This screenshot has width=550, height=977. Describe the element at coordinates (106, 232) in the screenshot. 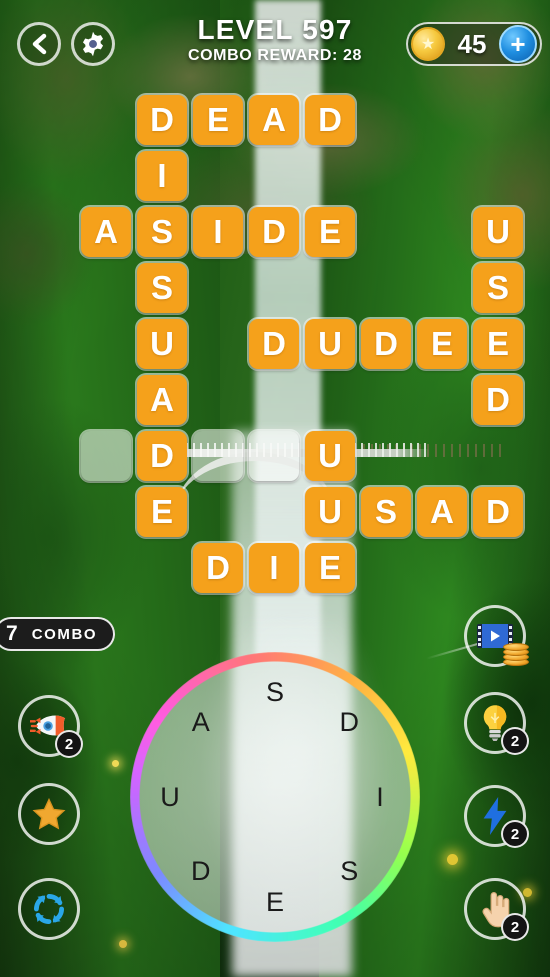

I see `grid-cell: A` at that location.